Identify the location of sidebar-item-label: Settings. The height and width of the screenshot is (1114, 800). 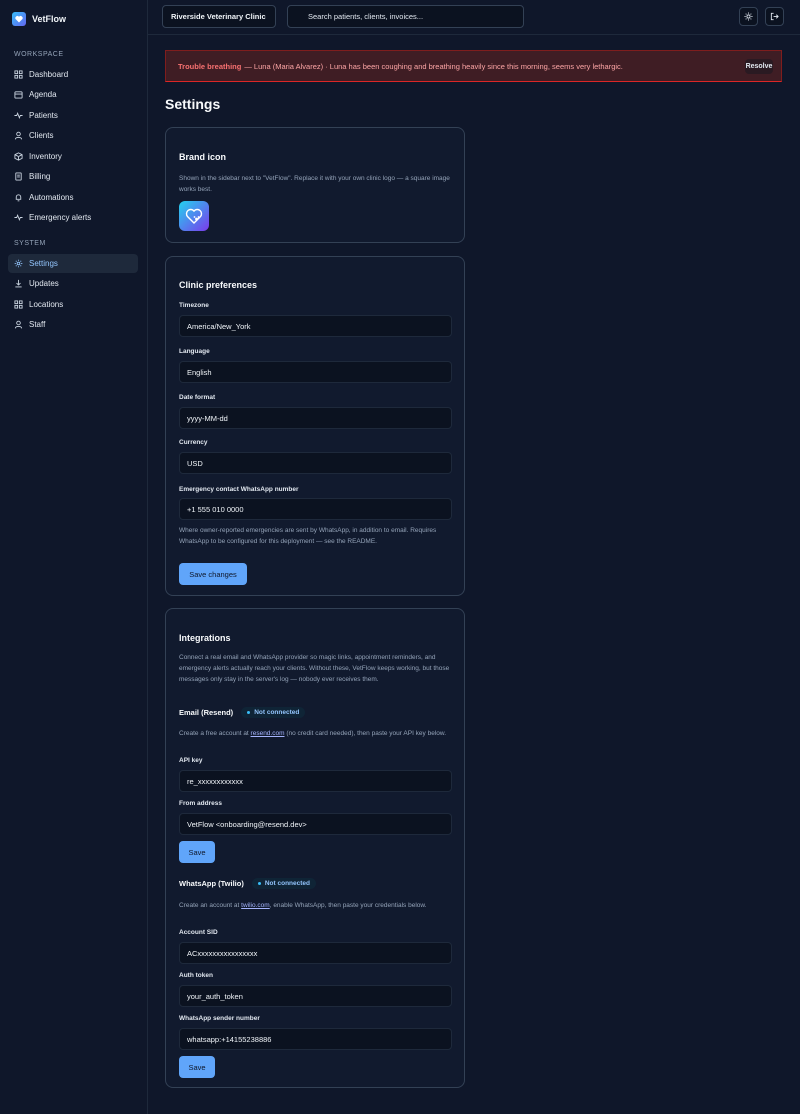
(43, 263).